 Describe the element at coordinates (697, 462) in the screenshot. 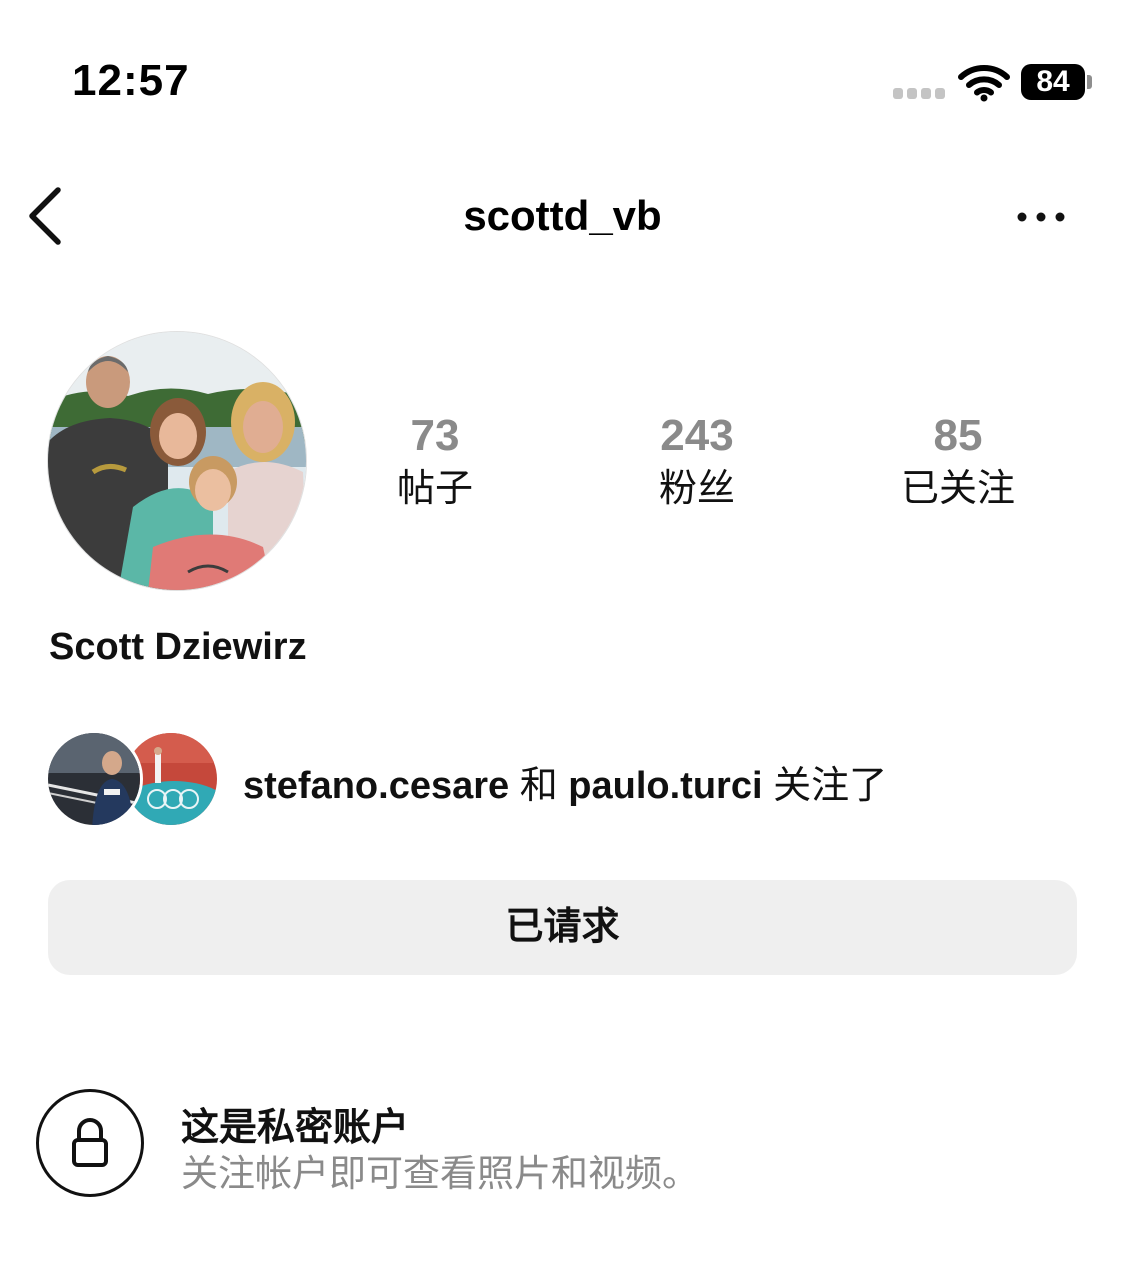

I see `stat-followers: 243 粉丝` at that location.